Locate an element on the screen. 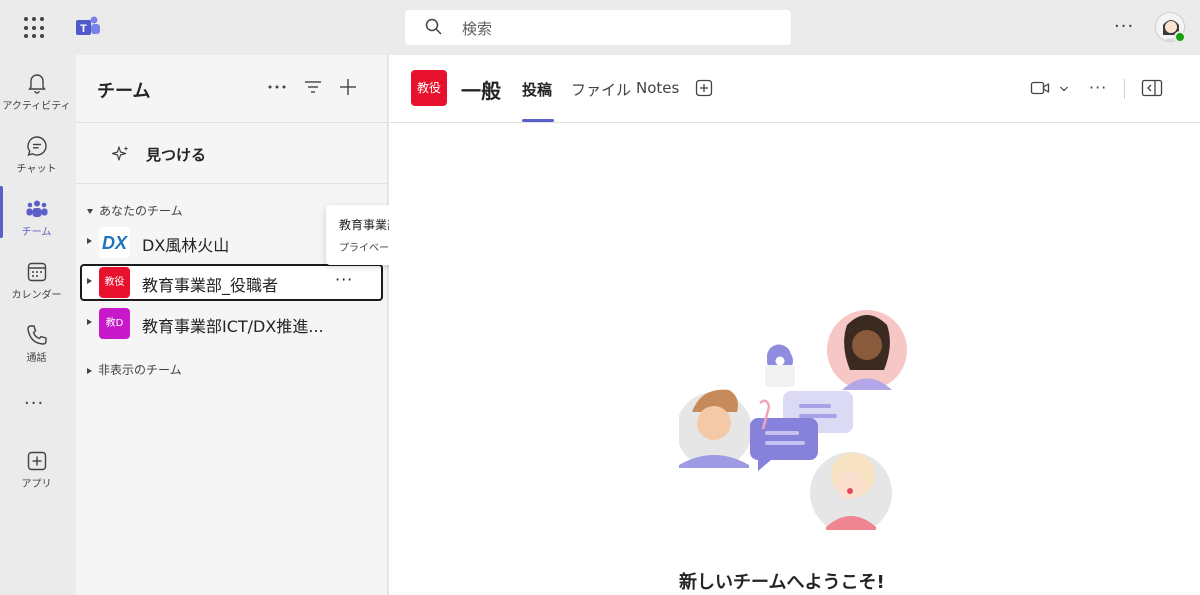 The height and width of the screenshot is (595, 1200). team-logo-icon: DX is located at coordinates (114, 242).